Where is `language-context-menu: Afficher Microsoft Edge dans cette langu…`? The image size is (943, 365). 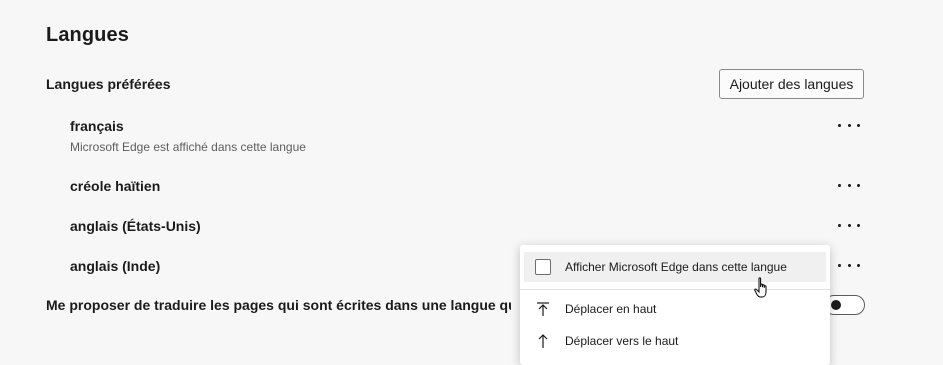
language-context-menu: Afficher Microsoft Edge dans cette langu… is located at coordinates (675, 305).